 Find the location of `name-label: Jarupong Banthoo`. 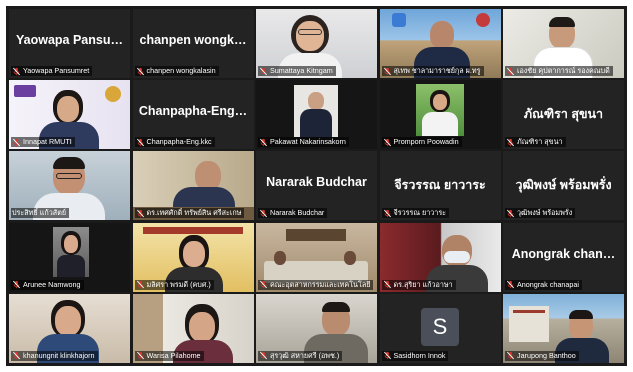

name-label: Jarupong Banthoo is located at coordinates (542, 355).